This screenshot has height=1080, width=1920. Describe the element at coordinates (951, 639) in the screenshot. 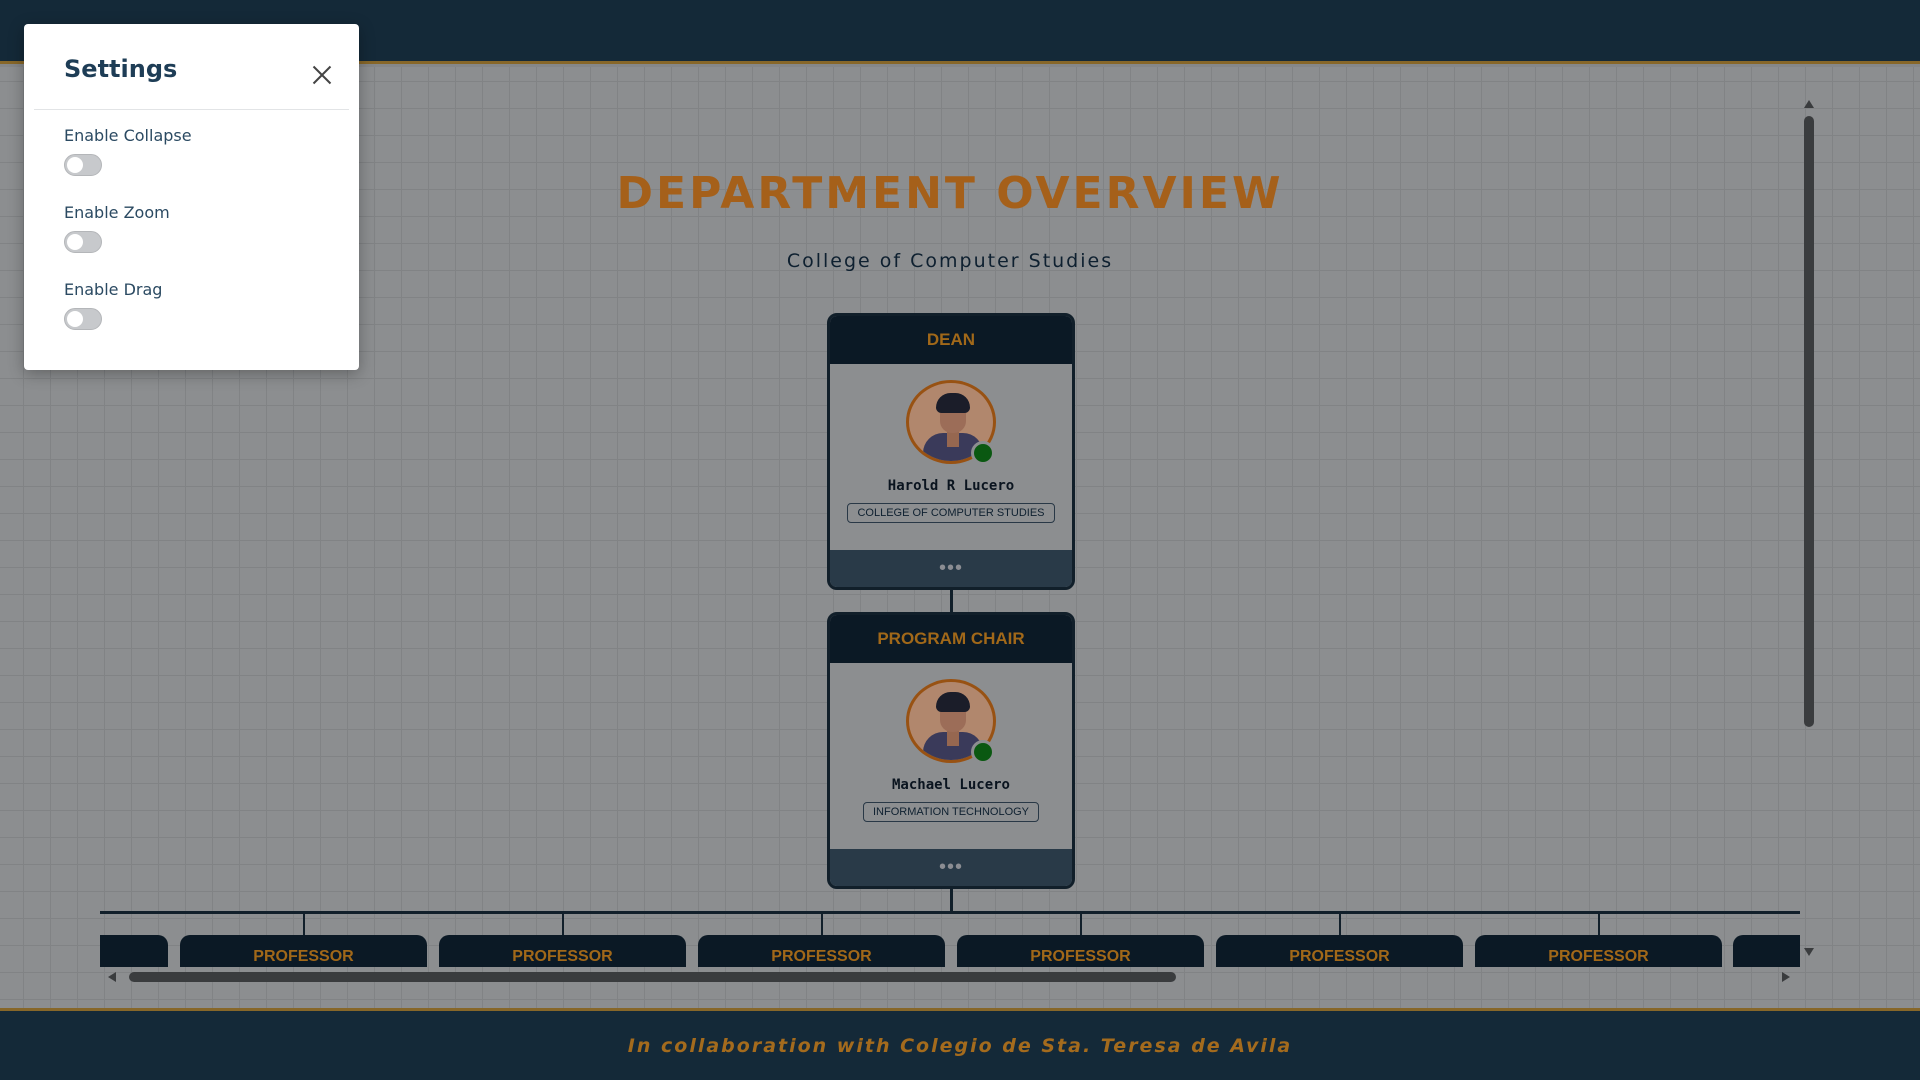

I see `card-role-header: PROGRAM CHAIR` at that location.